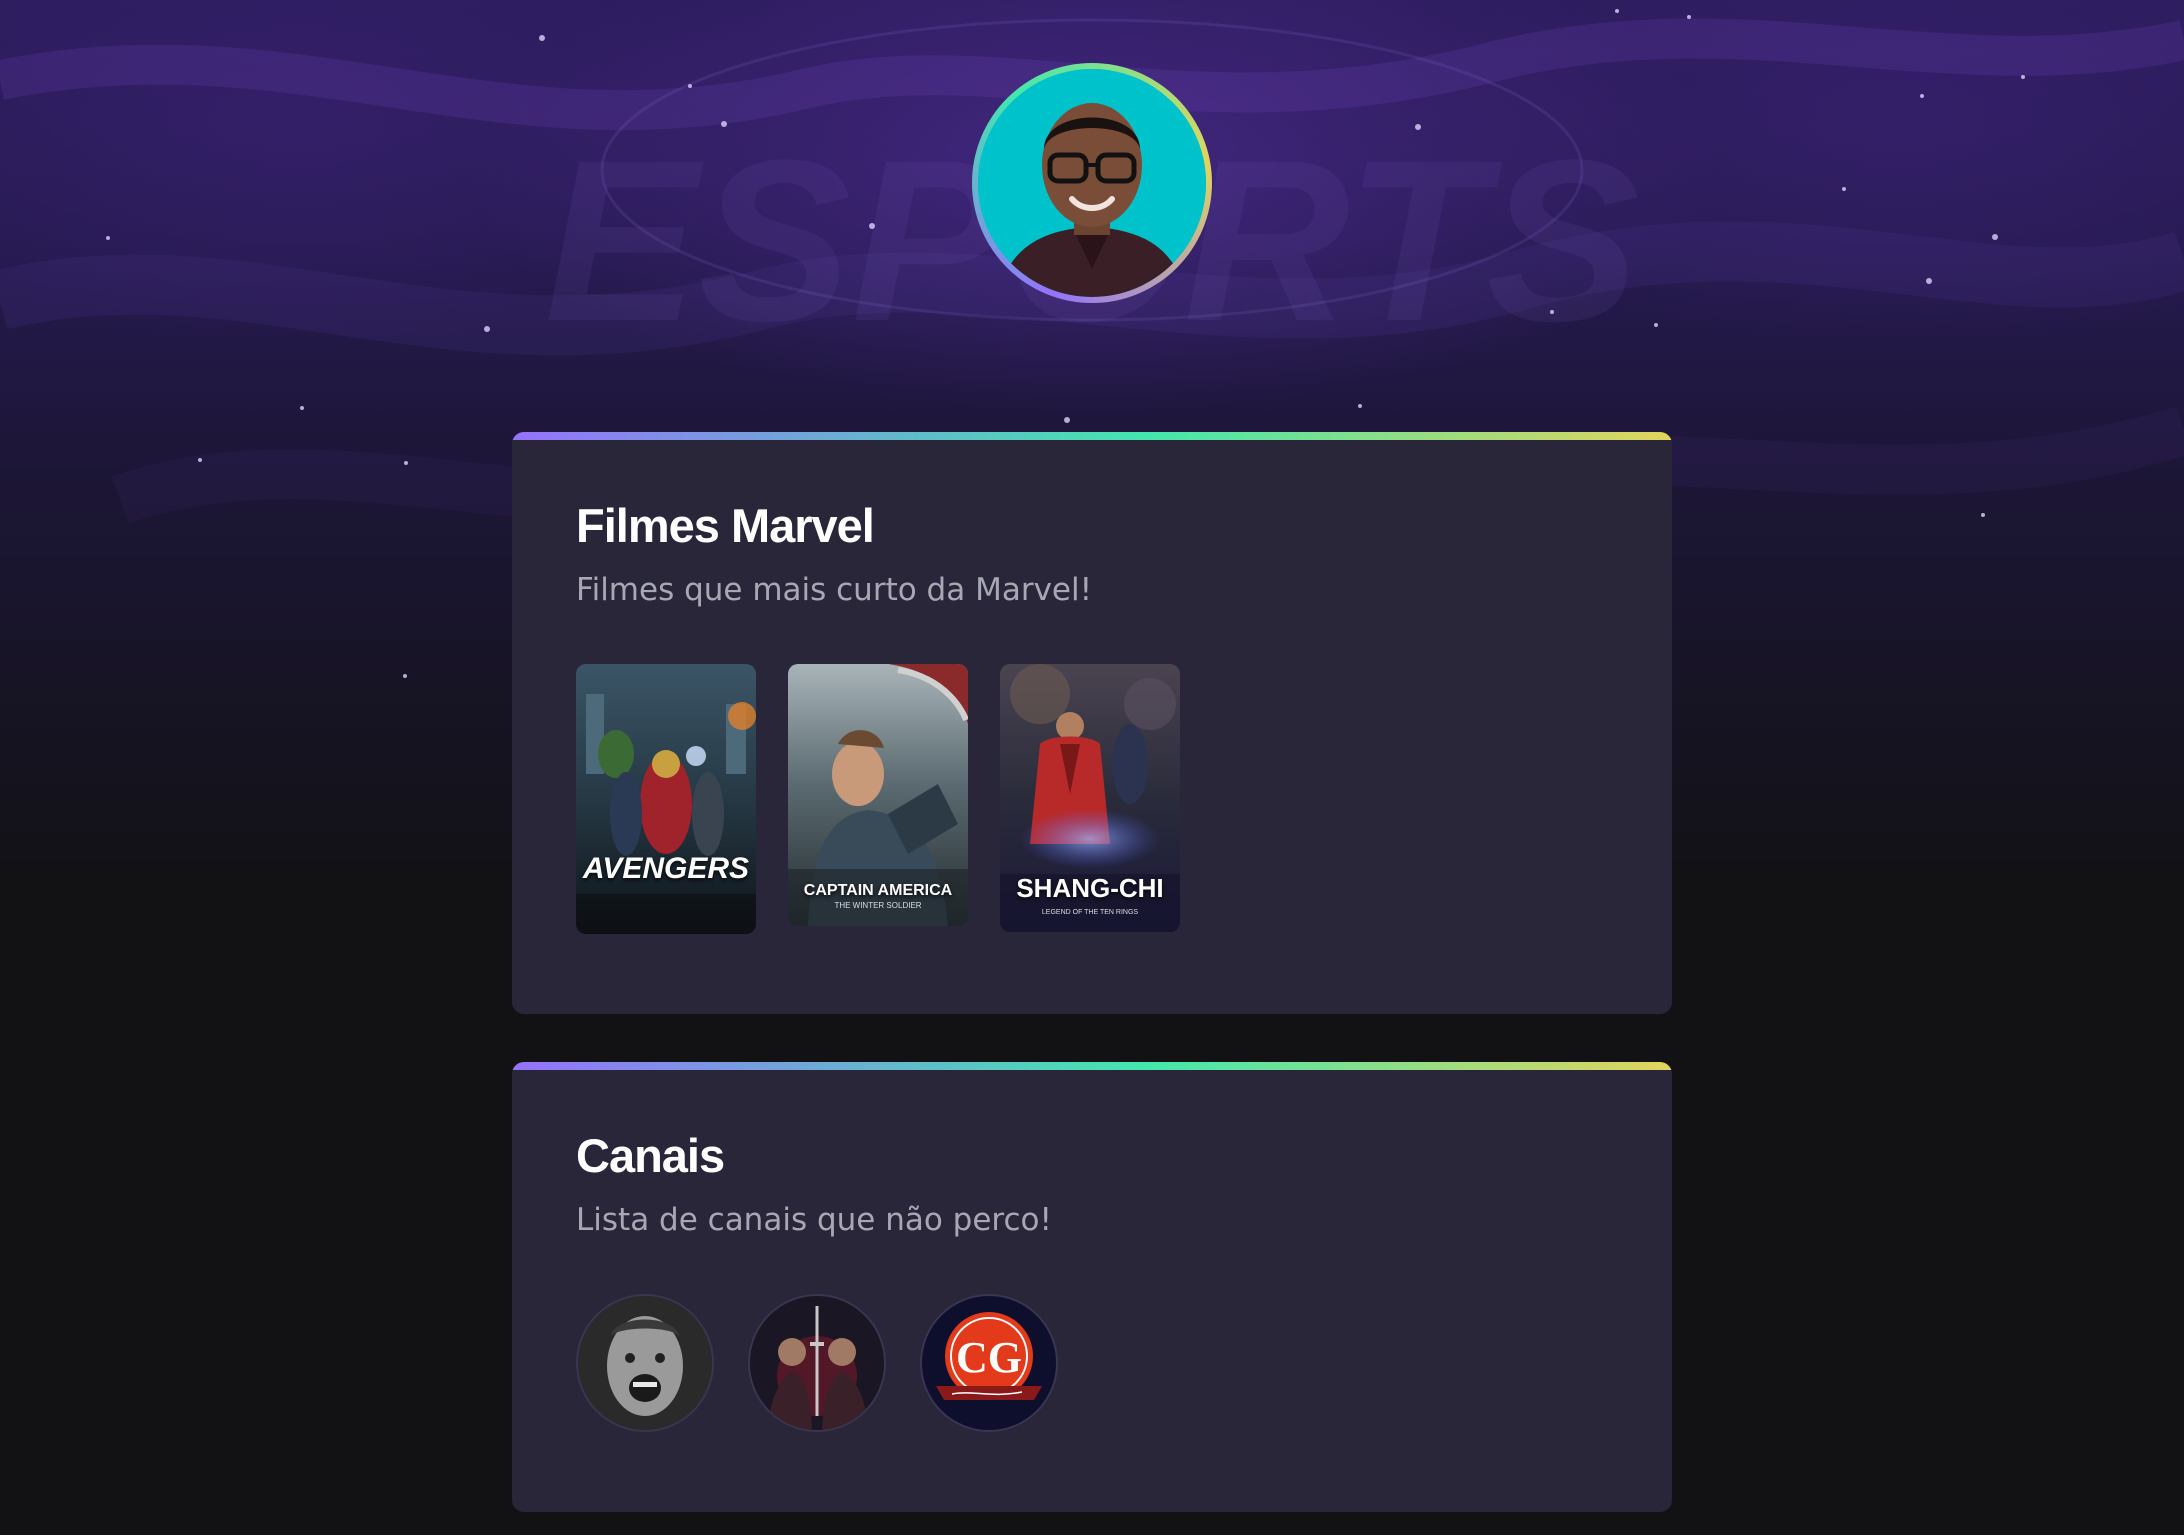 The height and width of the screenshot is (1535, 2184). Describe the element at coordinates (1090, 888) in the screenshot. I see `poster-title: SHANG-CHI` at that location.